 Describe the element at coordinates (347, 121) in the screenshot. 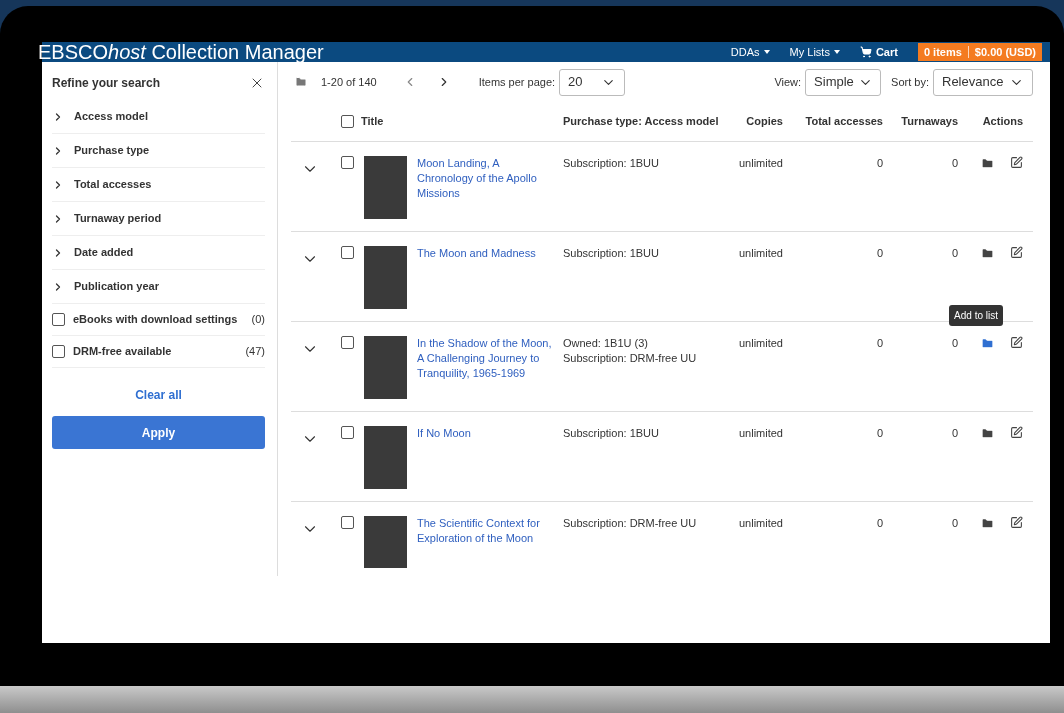

I see `select-all-checkbox` at that location.